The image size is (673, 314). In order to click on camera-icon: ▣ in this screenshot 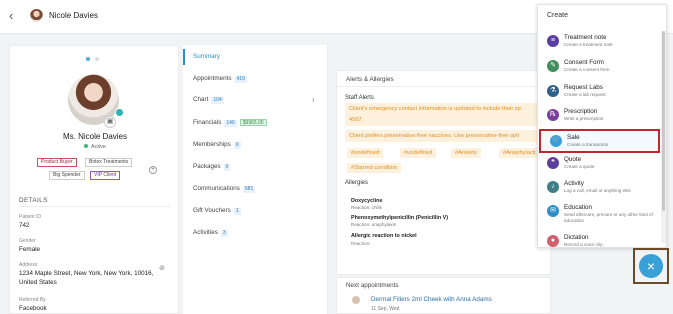, I will do `click(110, 122)`.